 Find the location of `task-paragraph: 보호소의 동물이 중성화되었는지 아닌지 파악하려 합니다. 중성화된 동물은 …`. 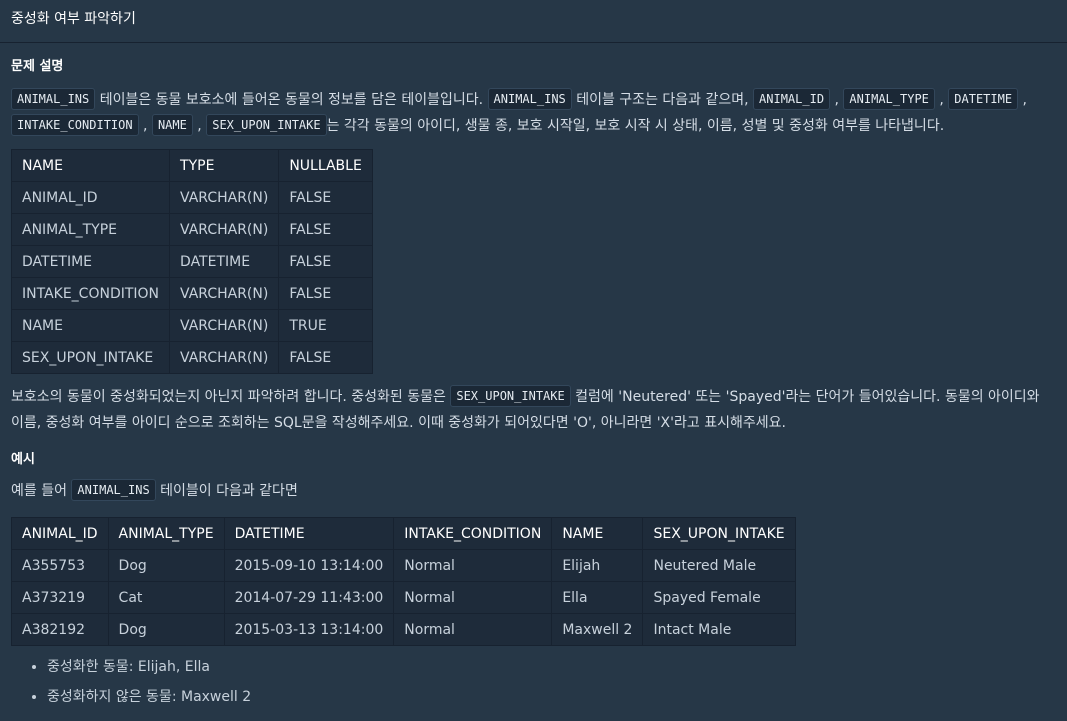

task-paragraph: 보호소의 동물이 중성화되었는지 아닌지 파악하려 합니다. 중성화된 동물은 … is located at coordinates (533, 410).